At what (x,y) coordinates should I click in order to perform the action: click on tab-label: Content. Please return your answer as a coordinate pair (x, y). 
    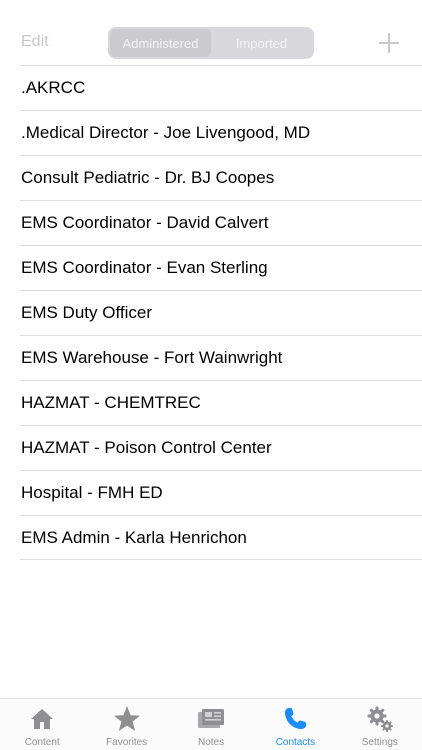
    Looking at the image, I should click on (42, 742).